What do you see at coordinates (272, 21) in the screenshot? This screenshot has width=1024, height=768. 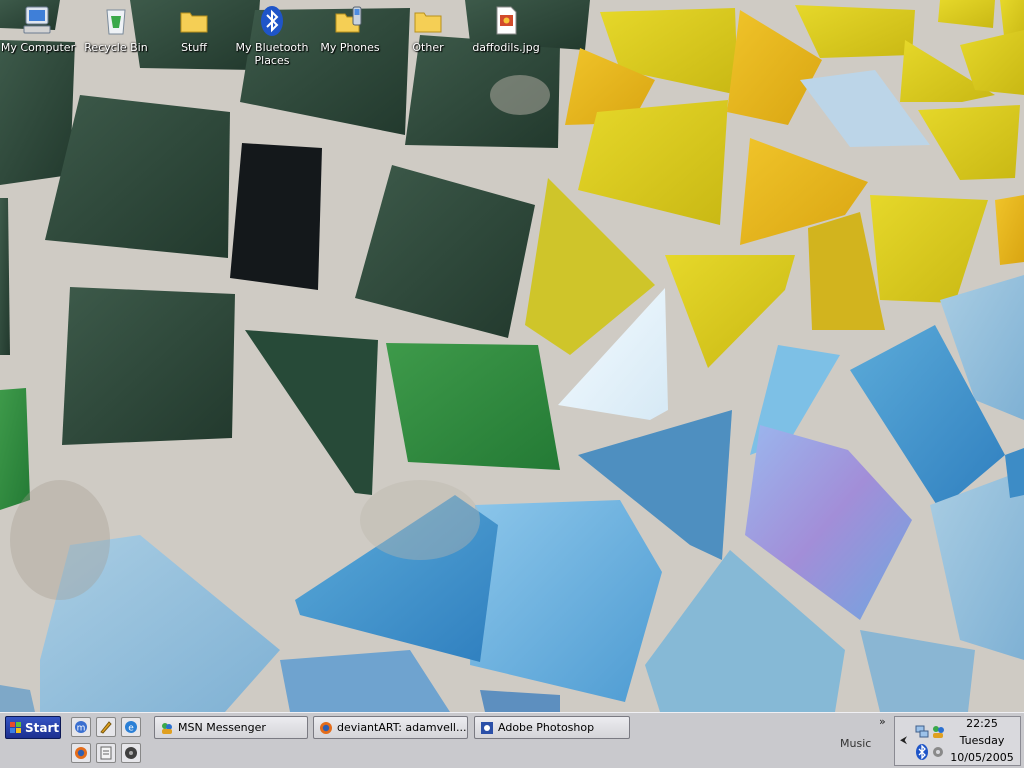 I see `bluetooth-icon` at bounding box center [272, 21].